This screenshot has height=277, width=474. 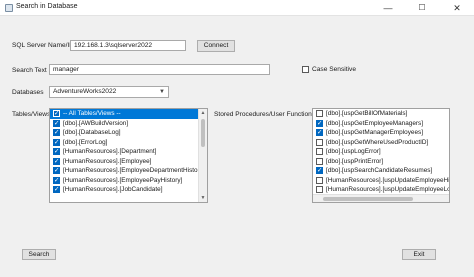 I want to click on connect-button: Connect, so click(x=216, y=46).